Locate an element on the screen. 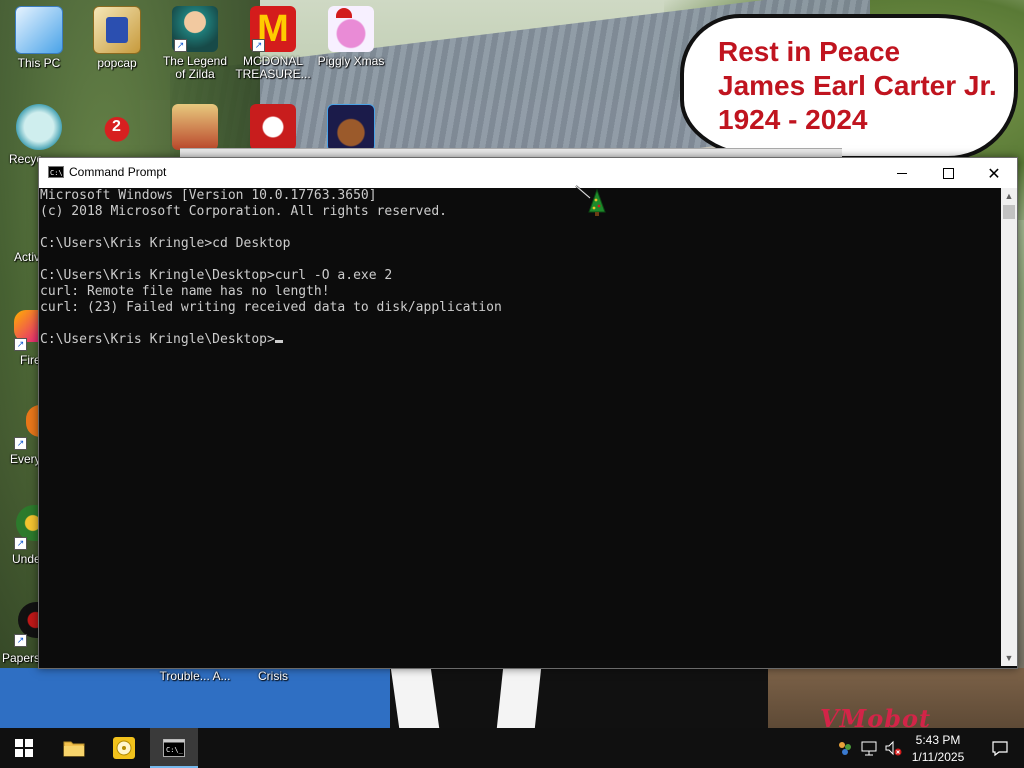 Image resolution: width=1024 pixels, height=768 pixels. desktop-icon-popcap: popcap is located at coordinates (117, 38).